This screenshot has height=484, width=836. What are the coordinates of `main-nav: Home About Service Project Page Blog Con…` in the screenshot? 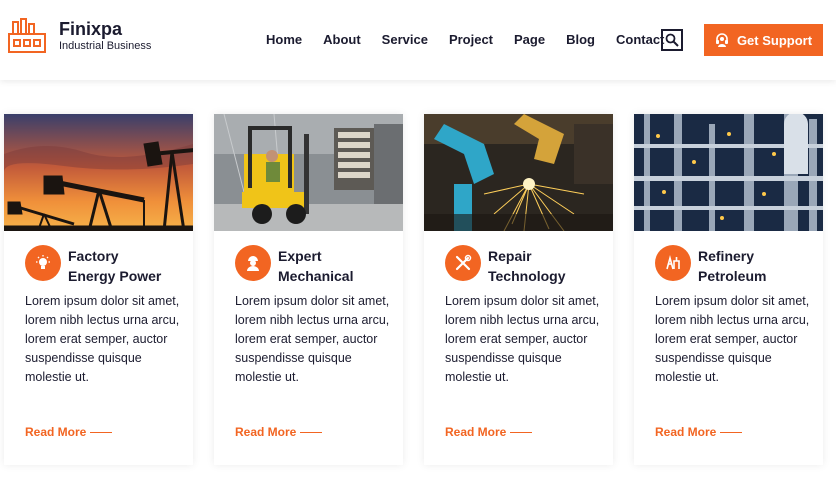 It's located at (465, 39).